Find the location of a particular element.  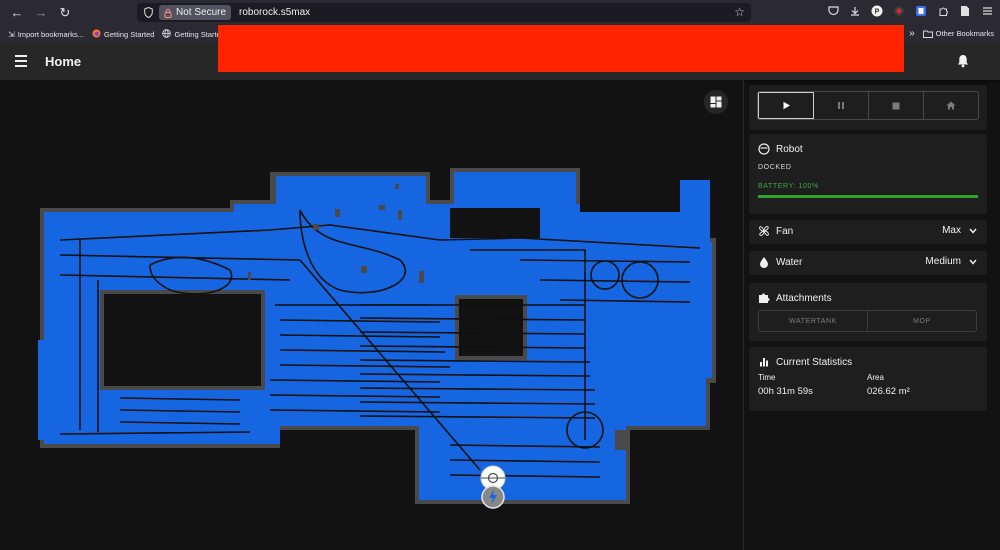

pause-button is located at coordinates (841, 105).